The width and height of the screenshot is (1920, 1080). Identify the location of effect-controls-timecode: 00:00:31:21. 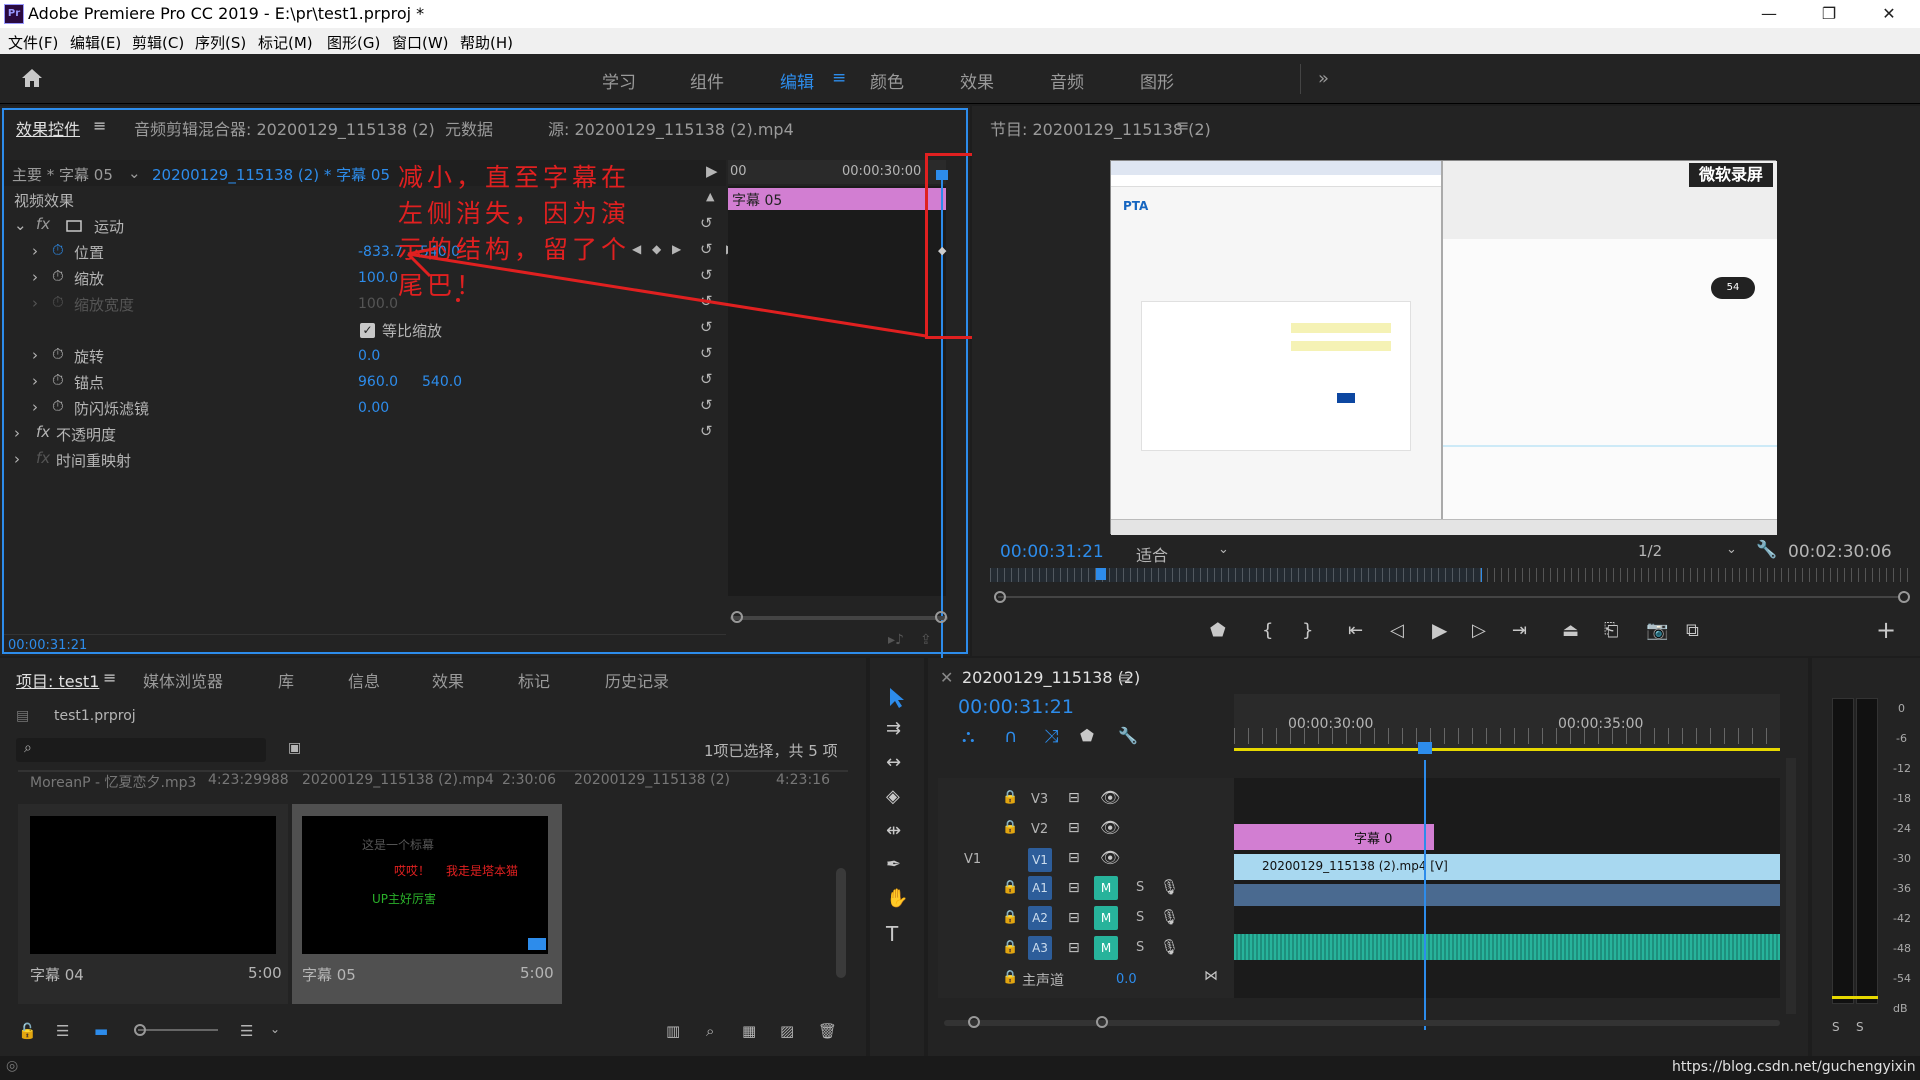
(47, 645).